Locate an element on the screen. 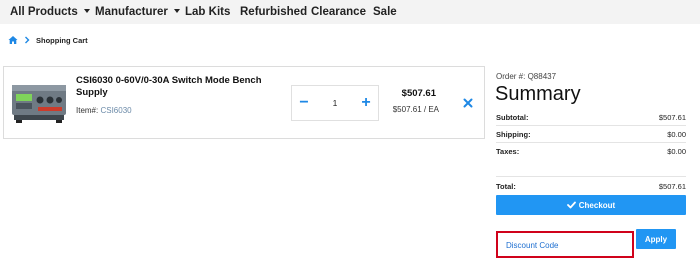 The width and height of the screenshot is (700, 269). nav-clearance: Clearance is located at coordinates (338, 12).